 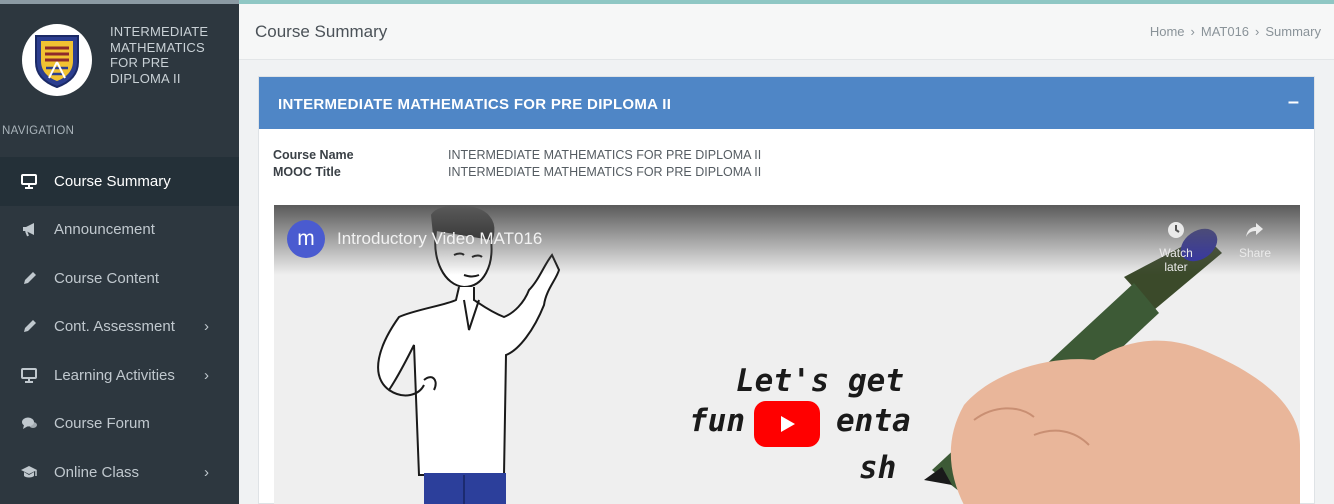 I want to click on sidebar-item-label: Learning Activities, so click(x=114, y=375).